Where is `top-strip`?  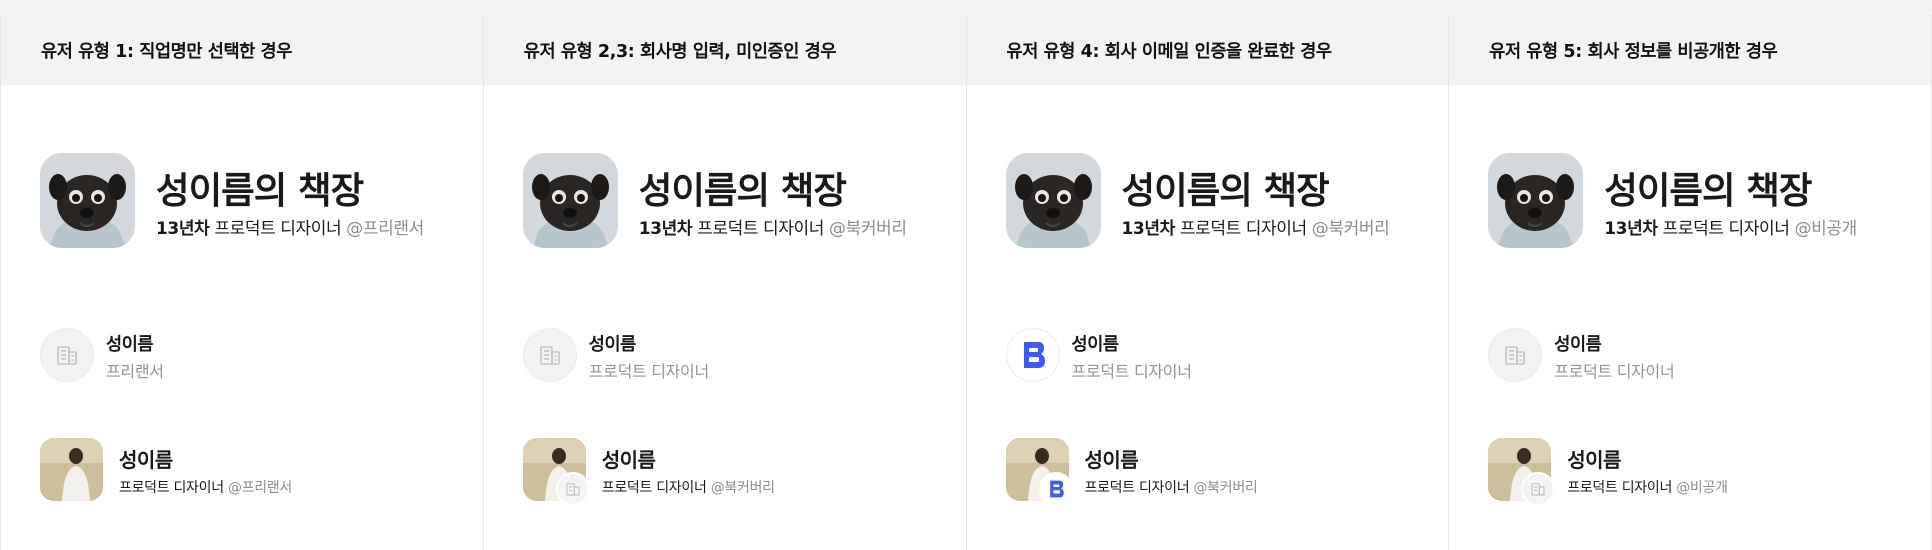 top-strip is located at coordinates (966, 7).